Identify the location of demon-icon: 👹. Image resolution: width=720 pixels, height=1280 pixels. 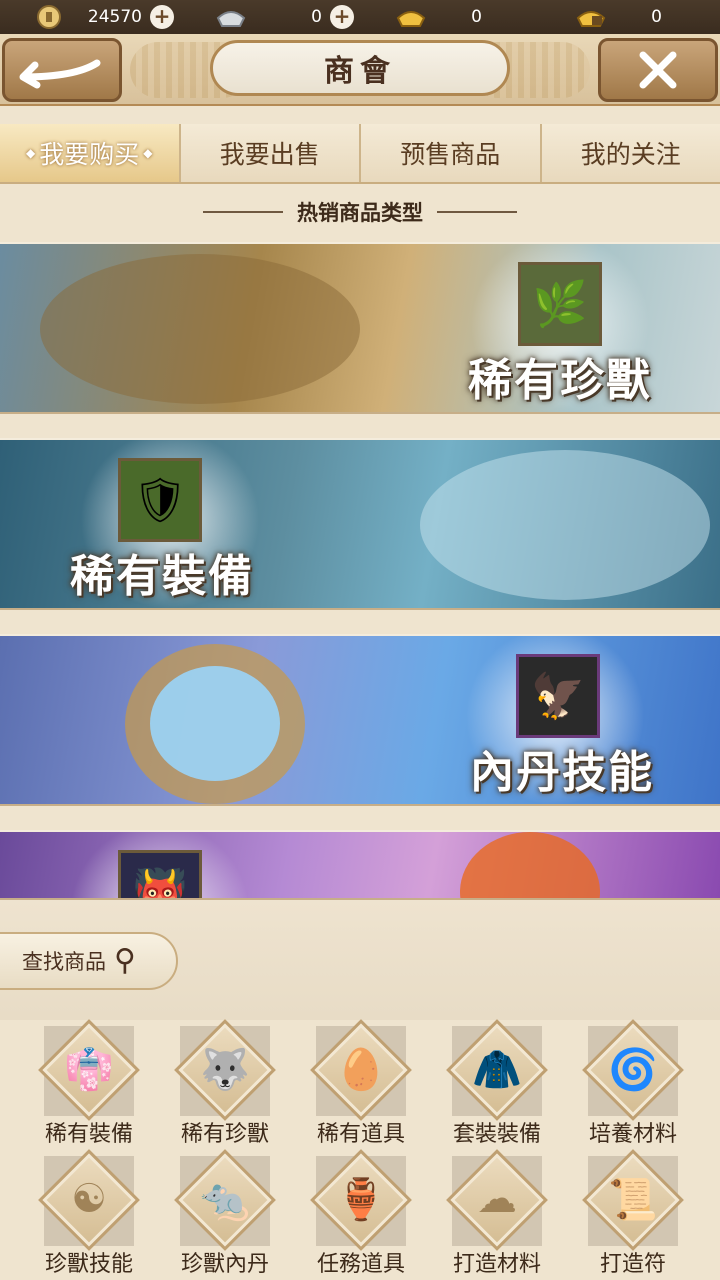
(160, 874).